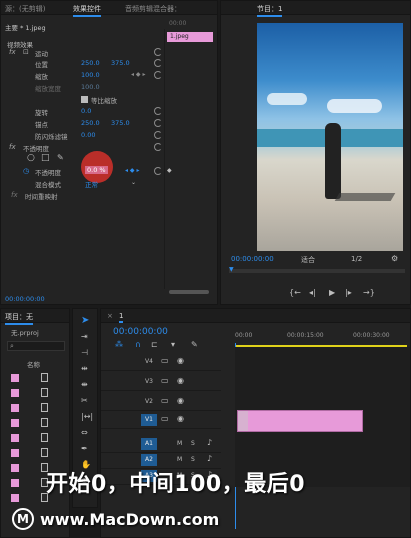  Describe the element at coordinates (295, 293) in the screenshot. I see `mark-in-icon: {←` at that location.